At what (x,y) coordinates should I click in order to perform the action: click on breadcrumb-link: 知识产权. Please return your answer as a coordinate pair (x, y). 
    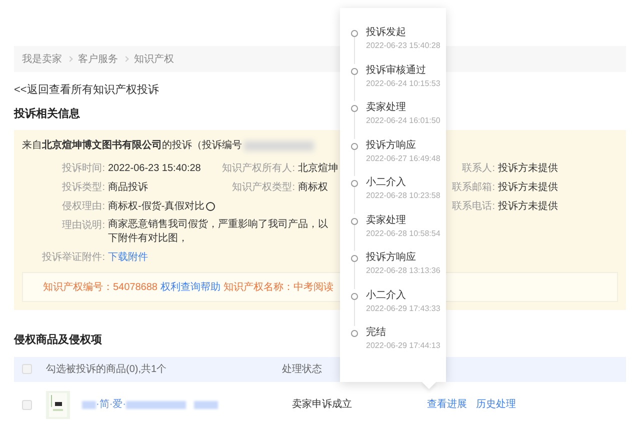
    Looking at the image, I should click on (154, 59).